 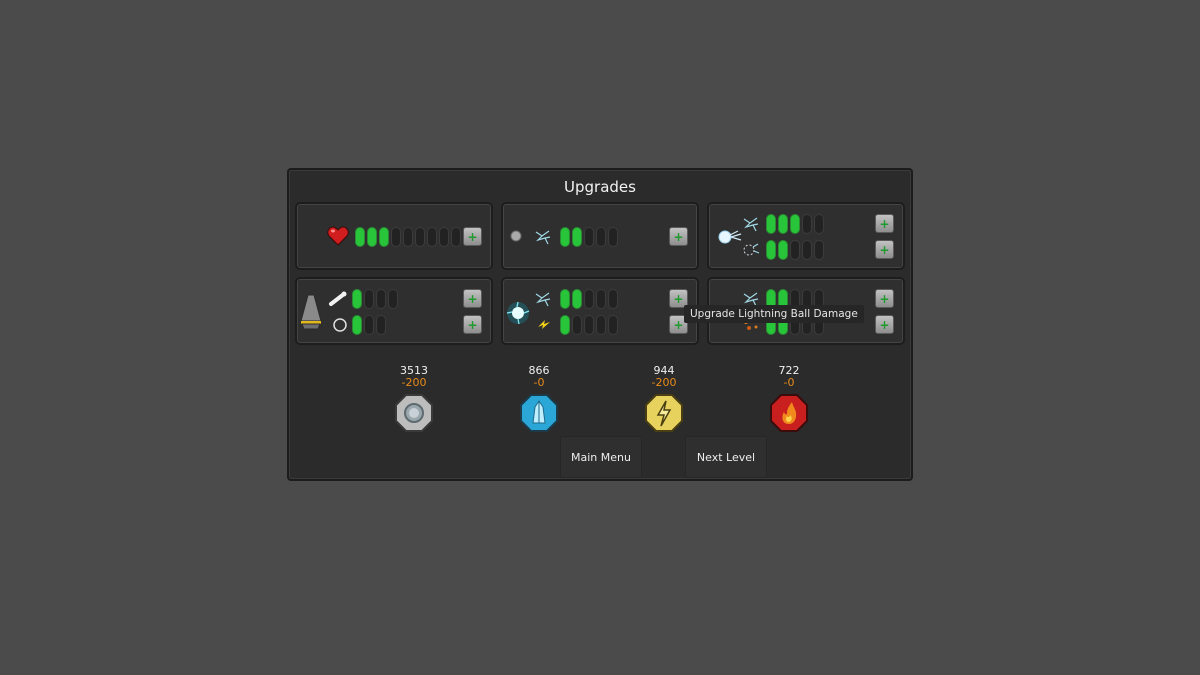 I want to click on cloud-spark-icon, so click(x=751, y=249).